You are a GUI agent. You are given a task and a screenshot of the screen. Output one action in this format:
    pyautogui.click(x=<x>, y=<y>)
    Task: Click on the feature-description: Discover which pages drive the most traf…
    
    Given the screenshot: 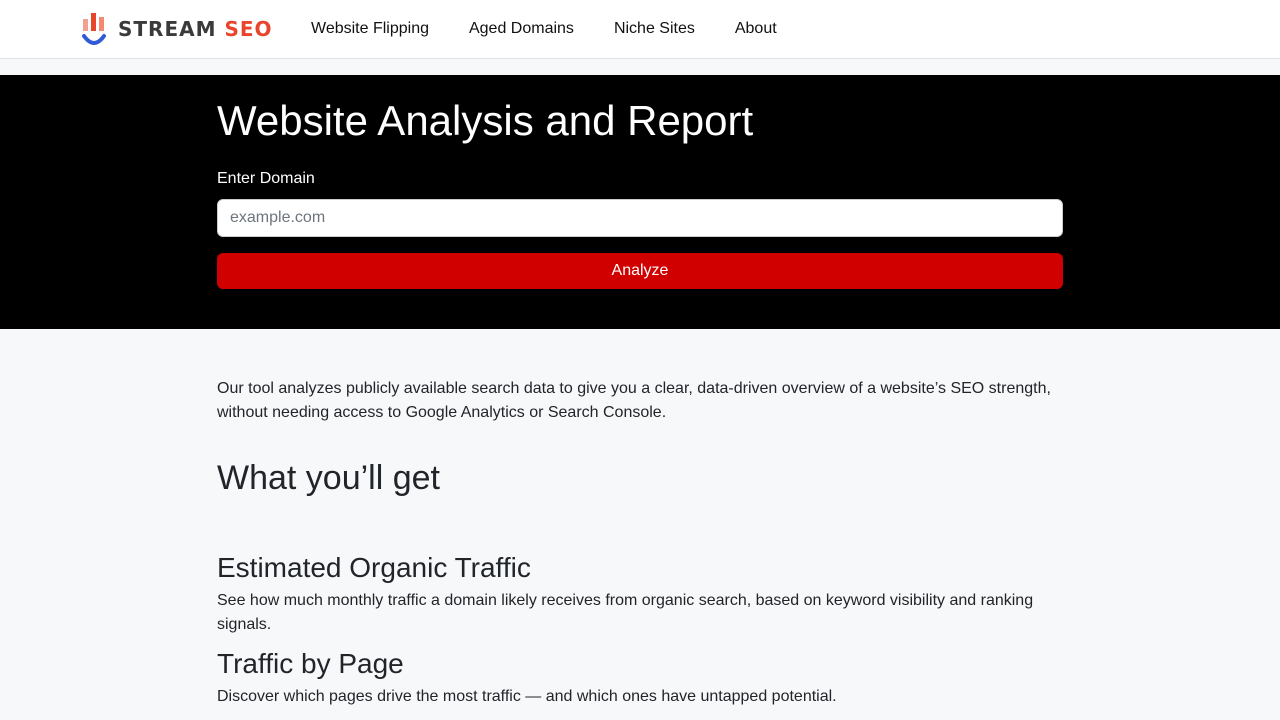 What is the action you would take?
    pyautogui.click(x=527, y=696)
    